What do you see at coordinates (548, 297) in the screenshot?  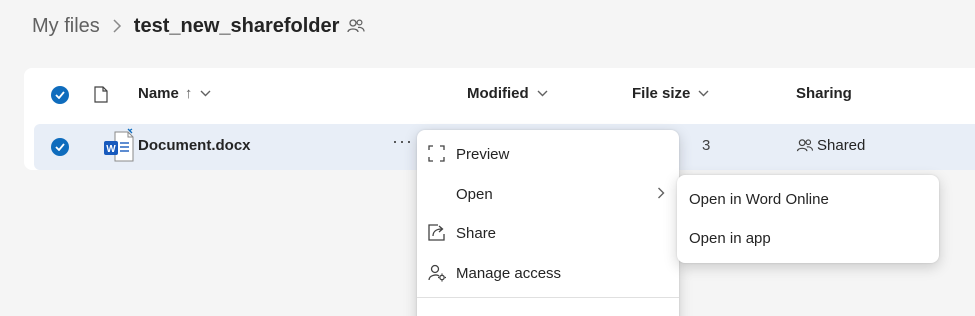 I see `menu-divider` at bounding box center [548, 297].